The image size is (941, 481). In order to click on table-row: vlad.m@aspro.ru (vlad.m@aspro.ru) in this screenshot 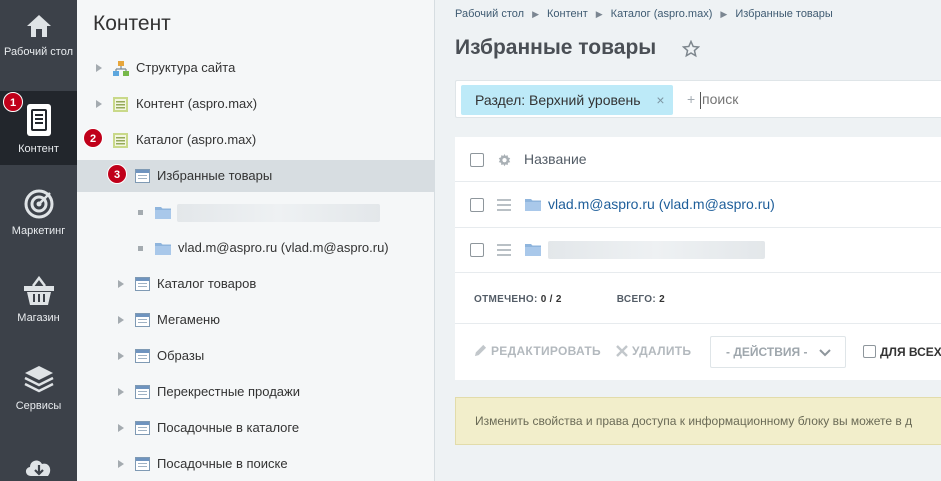, I will do `click(698, 205)`.